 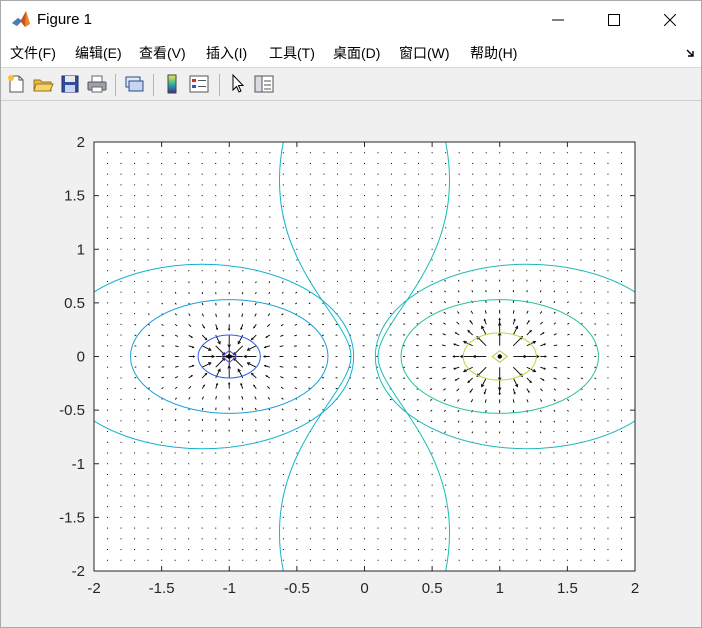 What do you see at coordinates (292, 53) in the screenshot?
I see `menu-tools: 工具(T)` at bounding box center [292, 53].